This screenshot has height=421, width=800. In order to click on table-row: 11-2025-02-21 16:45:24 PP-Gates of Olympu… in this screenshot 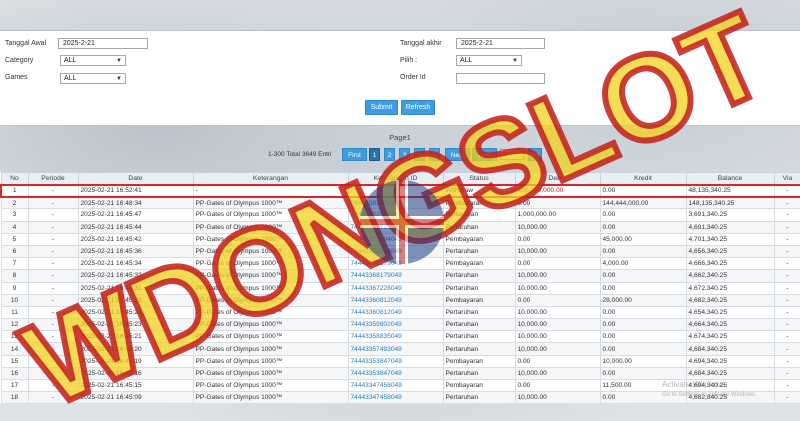, I will do `click(400, 312)`.